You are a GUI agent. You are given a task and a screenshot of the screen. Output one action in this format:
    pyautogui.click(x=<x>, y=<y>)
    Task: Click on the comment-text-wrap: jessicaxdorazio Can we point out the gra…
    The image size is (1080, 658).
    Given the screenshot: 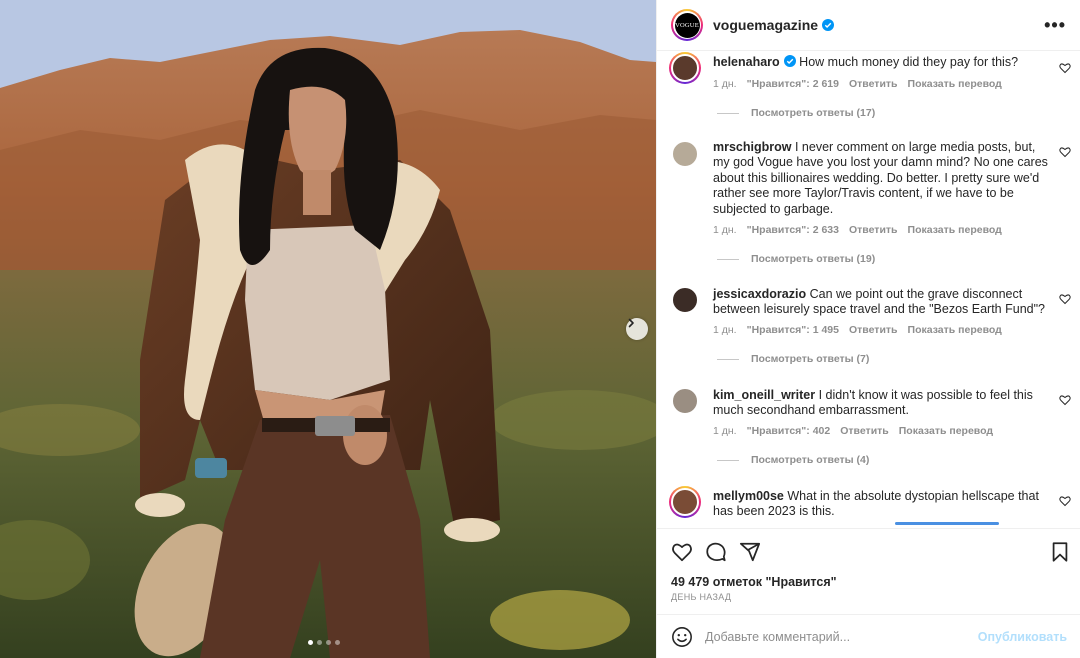 What is the action you would take?
    pyautogui.click(x=881, y=302)
    